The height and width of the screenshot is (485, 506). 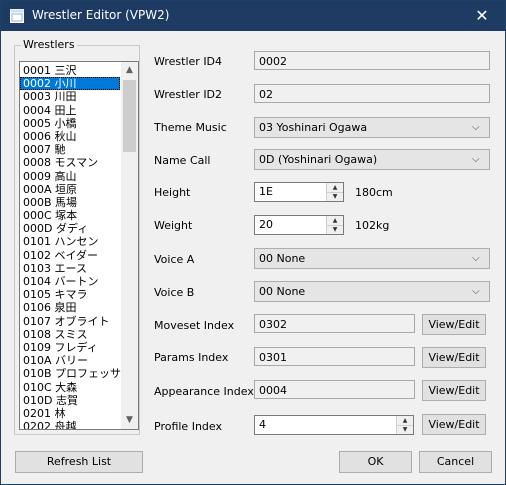 I want to click on theme-music-label: Theme Music, so click(x=190, y=127).